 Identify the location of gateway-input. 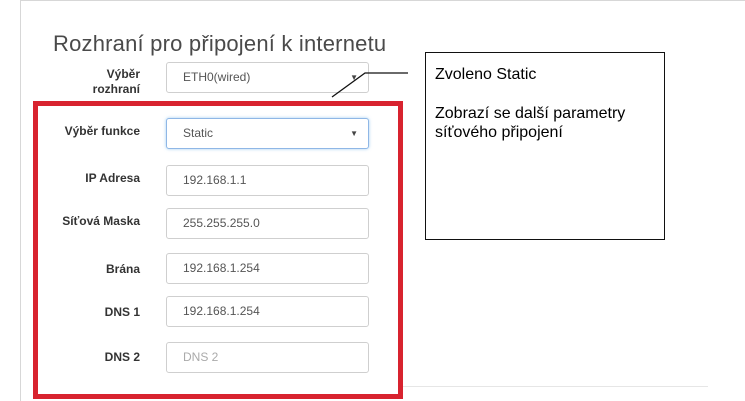
(268, 268).